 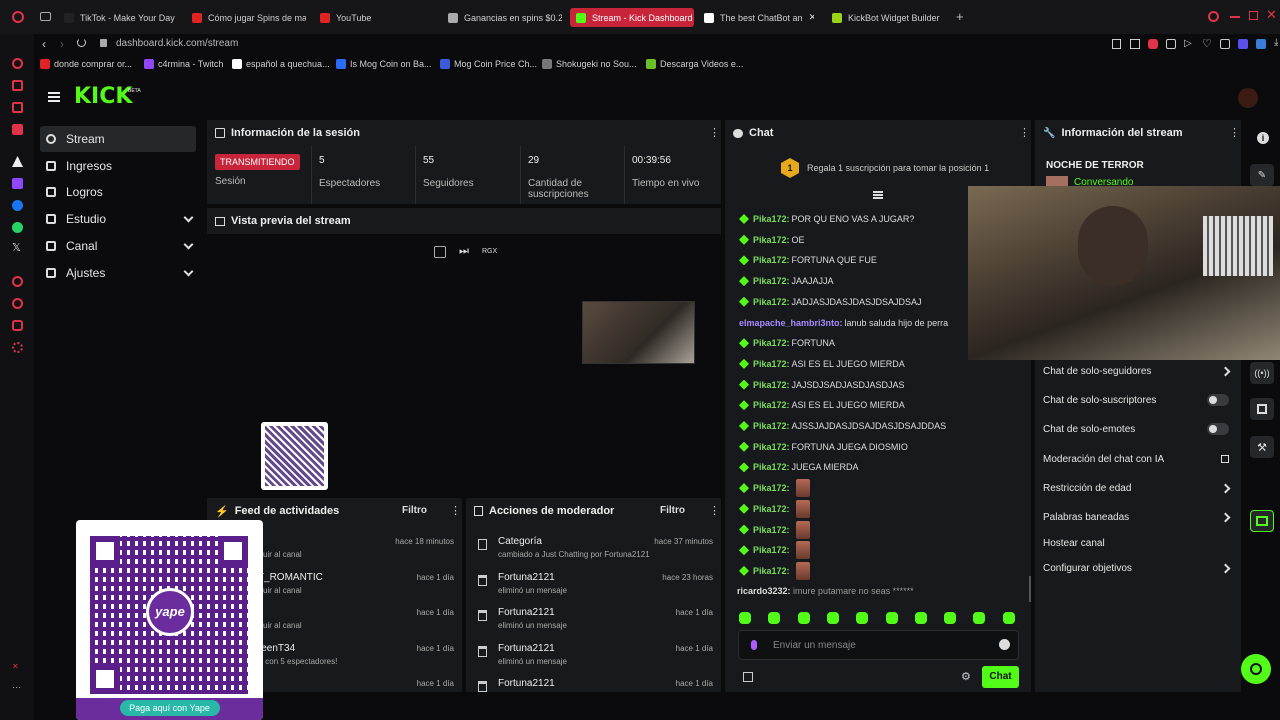 I want to click on tools-rail-icon: ⚒, so click(x=1262, y=447).